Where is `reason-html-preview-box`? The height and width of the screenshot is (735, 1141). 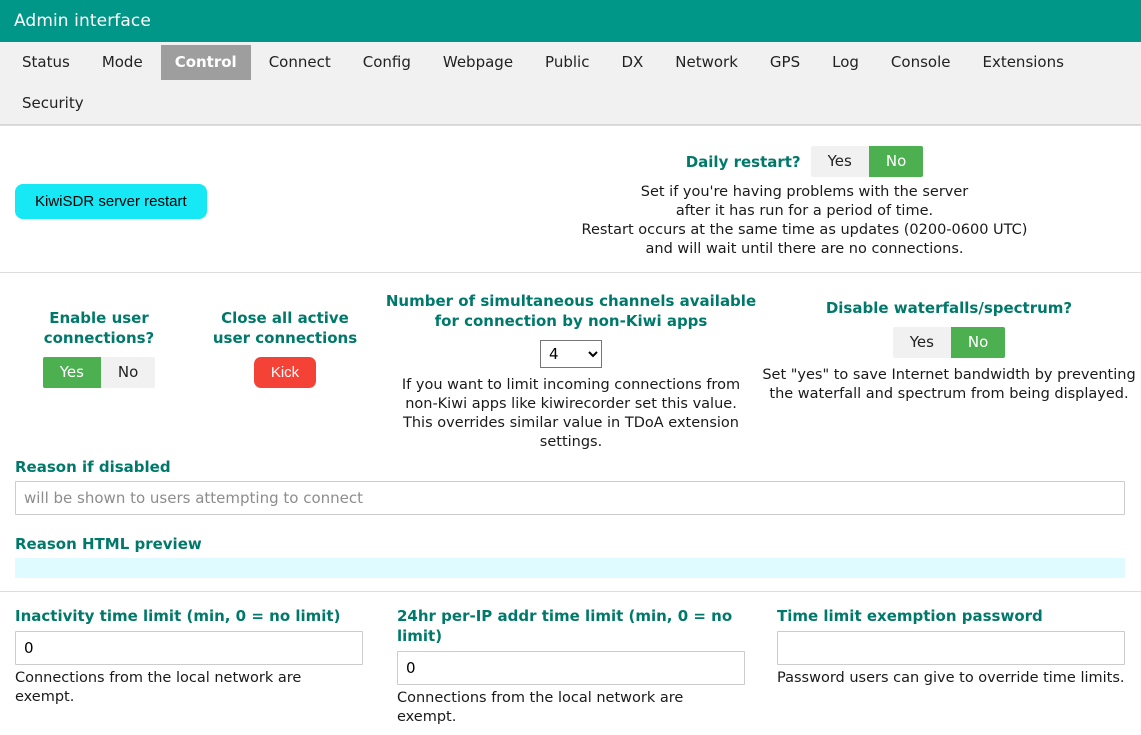 reason-html-preview-box is located at coordinates (570, 568).